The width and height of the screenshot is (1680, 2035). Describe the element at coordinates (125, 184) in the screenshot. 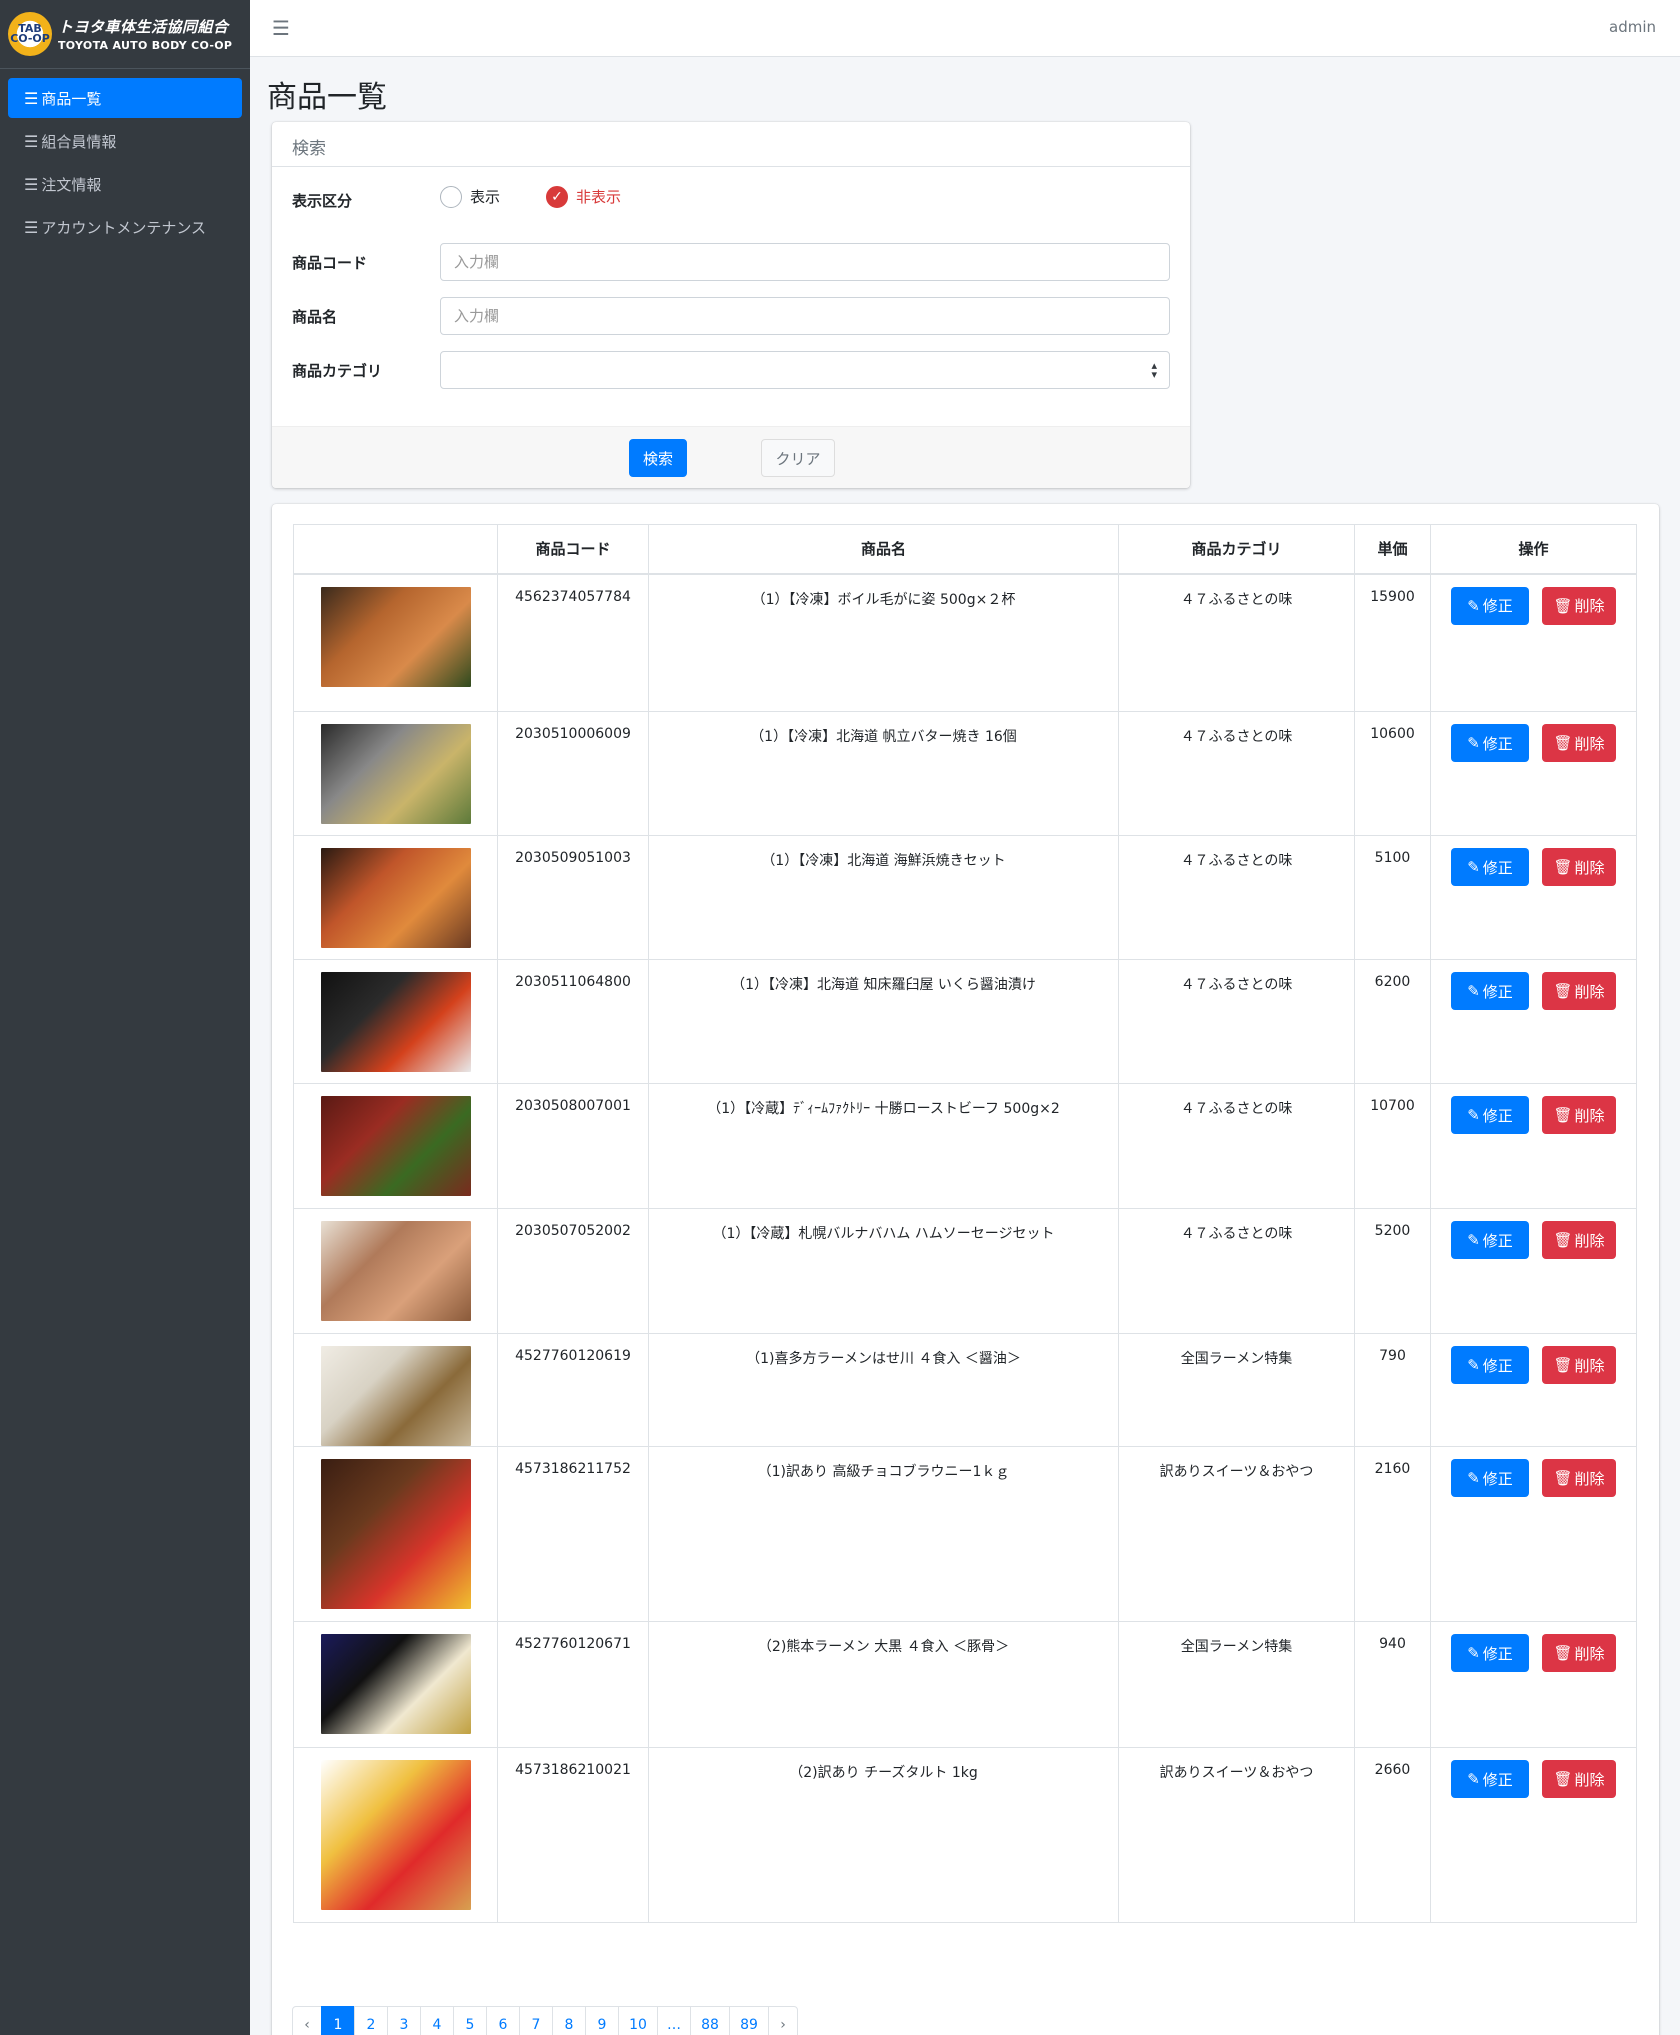

I see `sidebar-item-orders: ☰ 注文情報` at that location.